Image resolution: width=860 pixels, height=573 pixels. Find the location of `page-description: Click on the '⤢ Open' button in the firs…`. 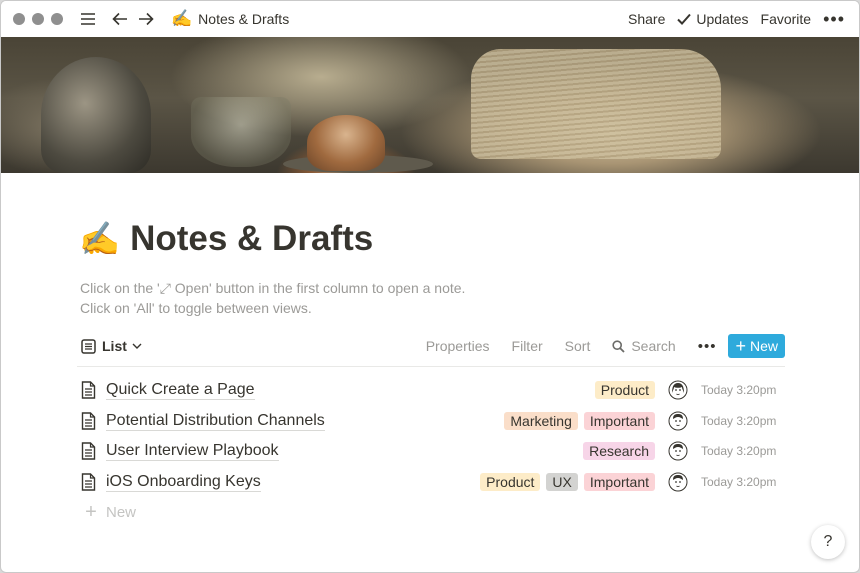

page-description: Click on the '⤢ Open' button in the firs… is located at coordinates (272, 298).